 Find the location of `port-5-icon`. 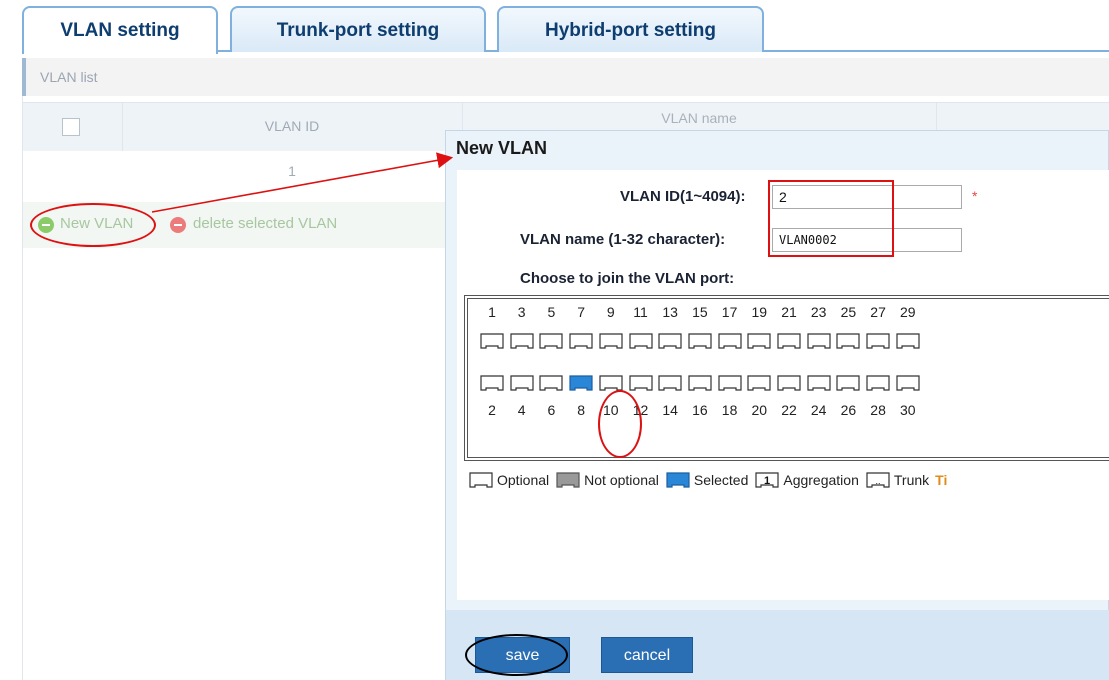

port-5-icon is located at coordinates (551, 341).